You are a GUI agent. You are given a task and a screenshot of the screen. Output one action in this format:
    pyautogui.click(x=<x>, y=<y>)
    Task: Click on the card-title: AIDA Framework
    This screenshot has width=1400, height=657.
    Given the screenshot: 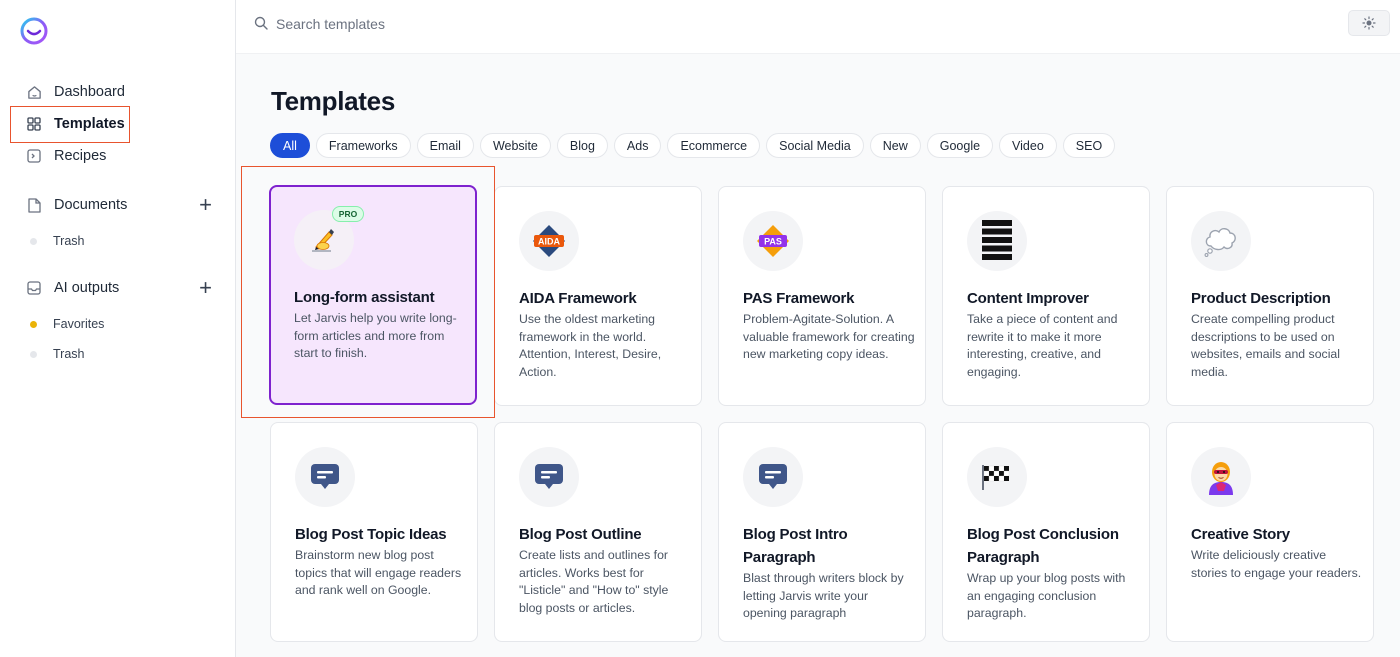 What is the action you would take?
    pyautogui.click(x=578, y=298)
    